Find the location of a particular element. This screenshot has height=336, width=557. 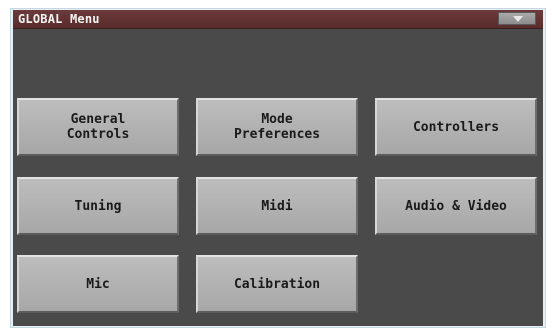

controllers-button: Controllers is located at coordinates (456, 127).